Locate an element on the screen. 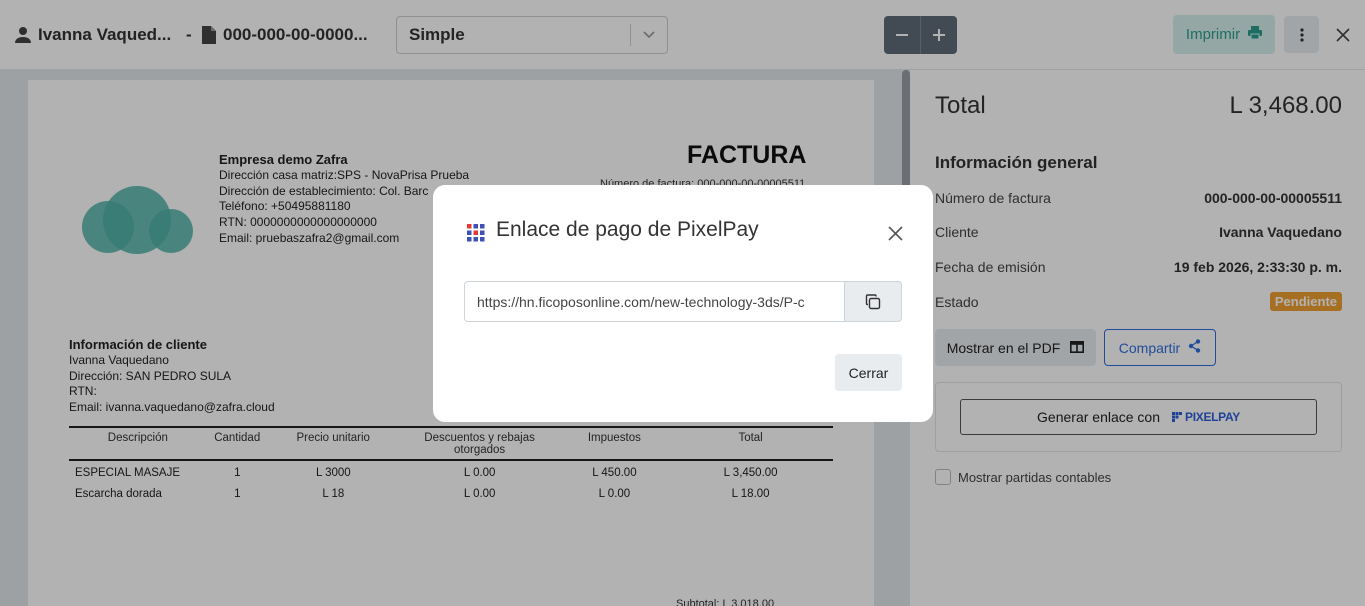 Image resolution: width=1365 pixels, height=606 pixels. dialog-title: Enlace de pago de PixelPay is located at coordinates (627, 229).